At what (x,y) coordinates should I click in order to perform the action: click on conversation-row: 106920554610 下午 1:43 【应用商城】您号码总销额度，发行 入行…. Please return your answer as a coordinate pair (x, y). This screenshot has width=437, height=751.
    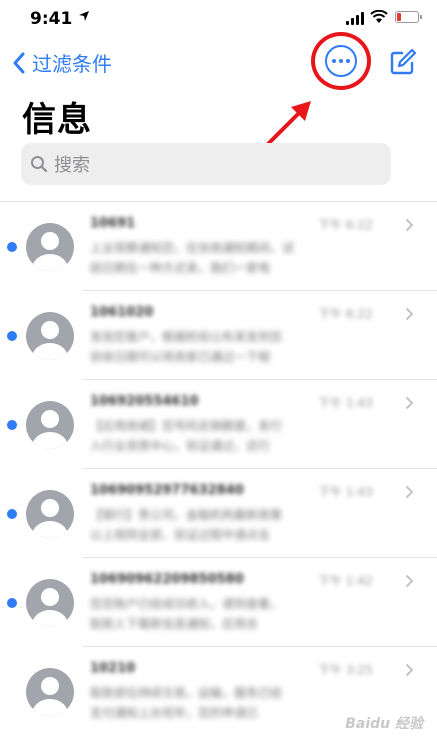
    Looking at the image, I should click on (218, 424).